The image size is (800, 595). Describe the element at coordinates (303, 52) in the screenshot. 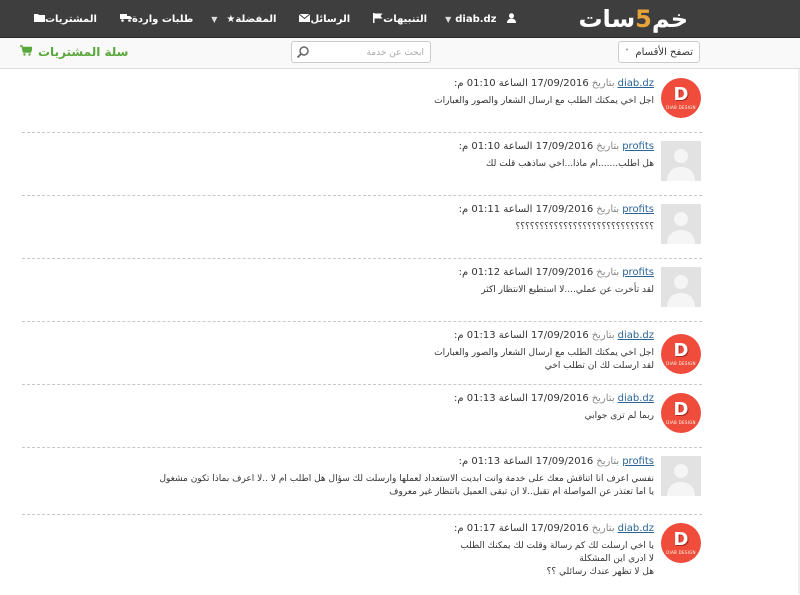

I see `search-icon` at that location.